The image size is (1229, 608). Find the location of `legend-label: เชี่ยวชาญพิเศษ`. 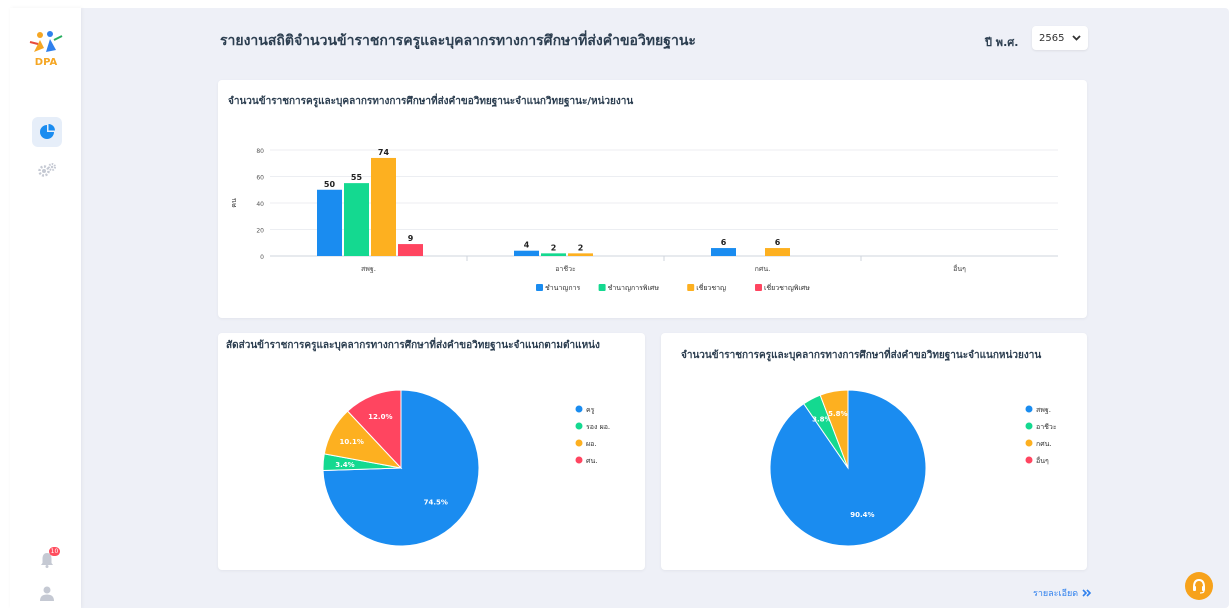

legend-label: เชี่ยวชาญพิเศษ is located at coordinates (787, 287).